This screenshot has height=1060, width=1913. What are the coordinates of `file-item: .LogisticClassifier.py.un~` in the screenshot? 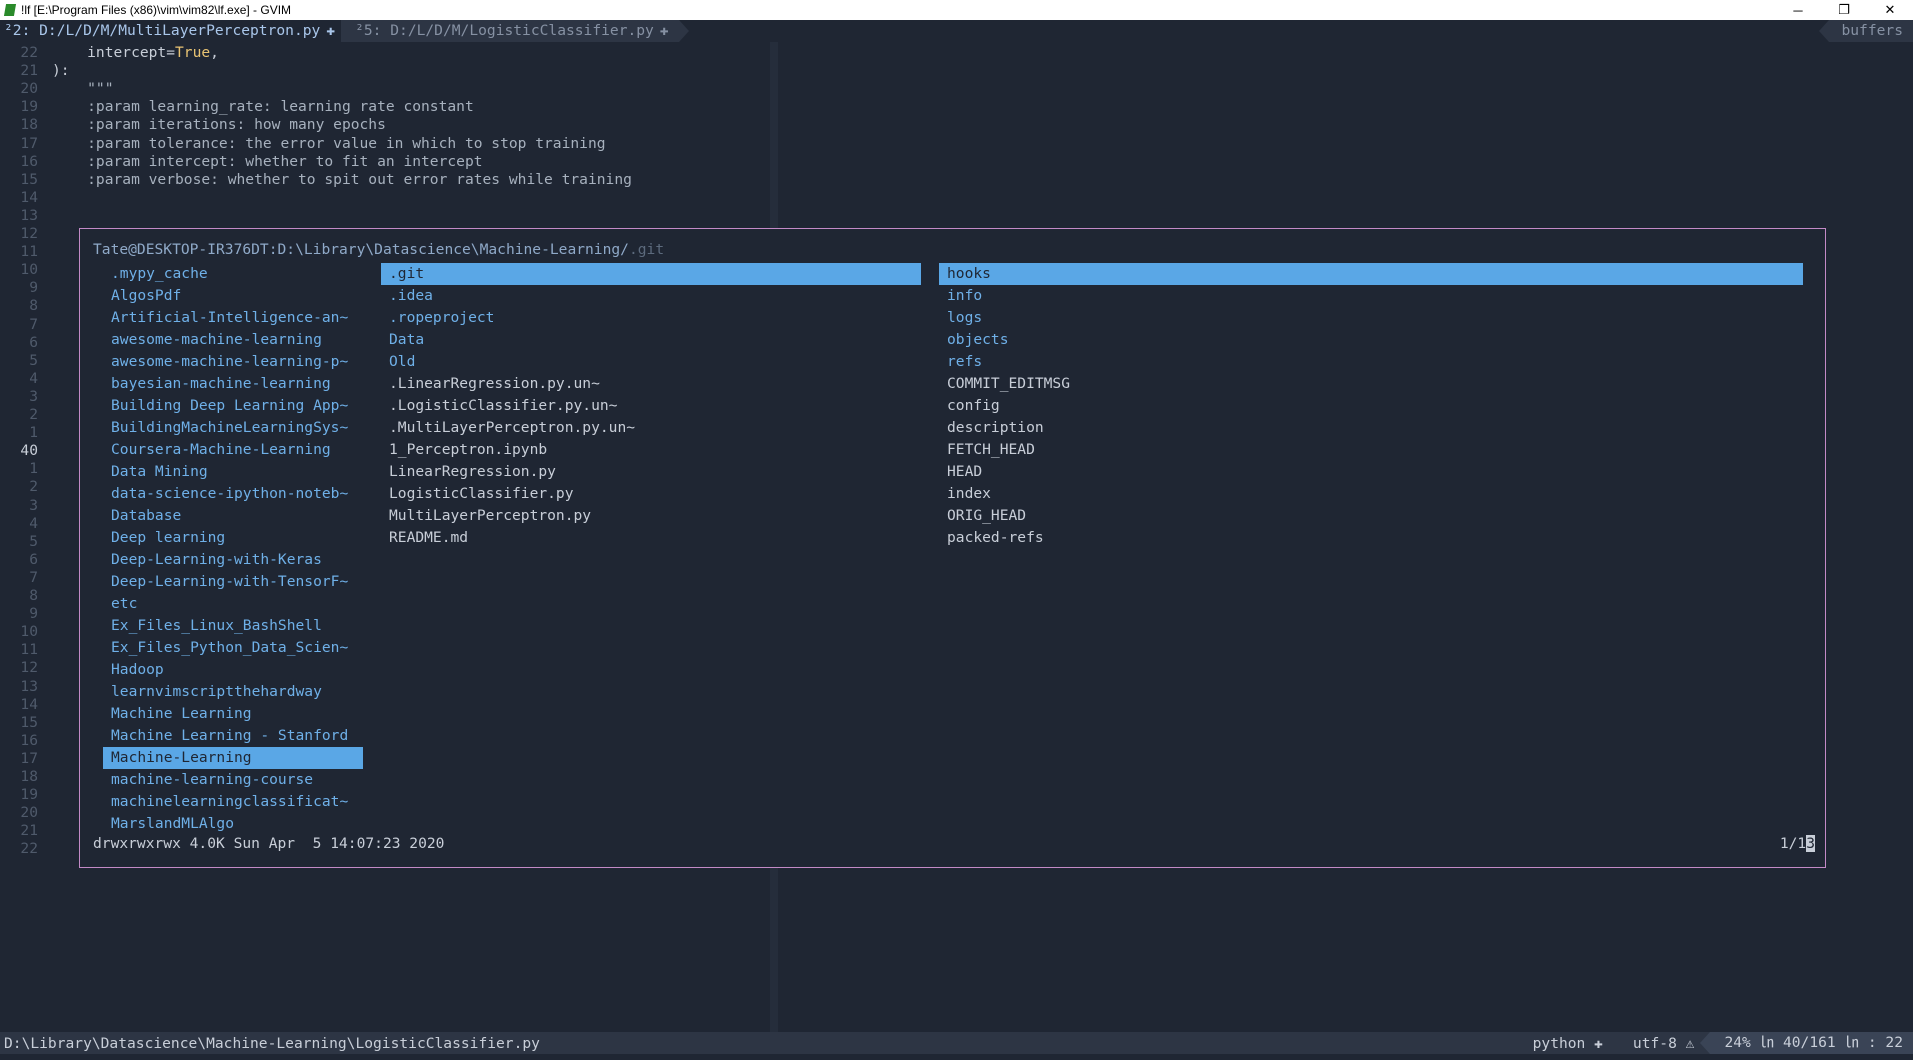 It's located at (651, 406).